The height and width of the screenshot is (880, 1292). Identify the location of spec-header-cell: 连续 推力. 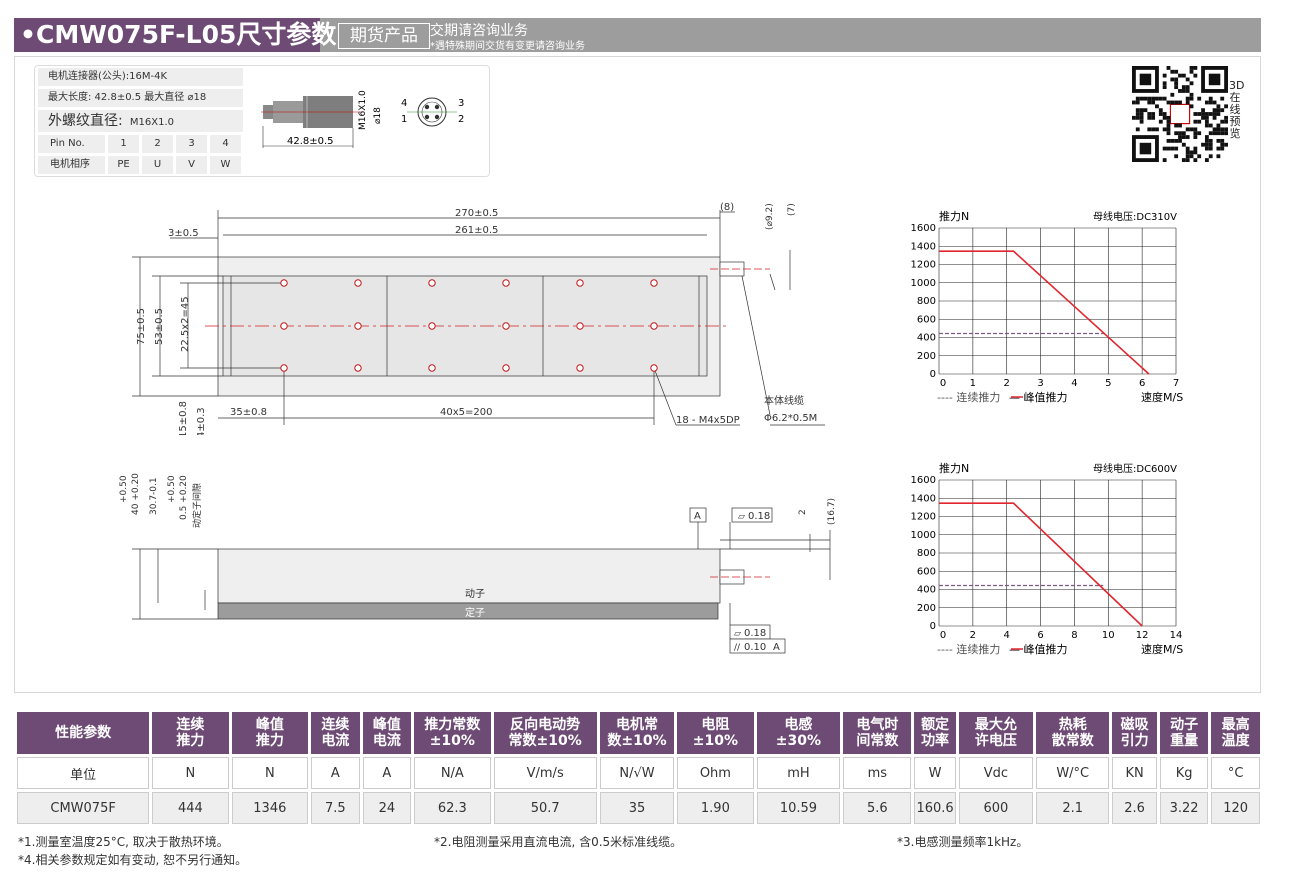
(190, 733).